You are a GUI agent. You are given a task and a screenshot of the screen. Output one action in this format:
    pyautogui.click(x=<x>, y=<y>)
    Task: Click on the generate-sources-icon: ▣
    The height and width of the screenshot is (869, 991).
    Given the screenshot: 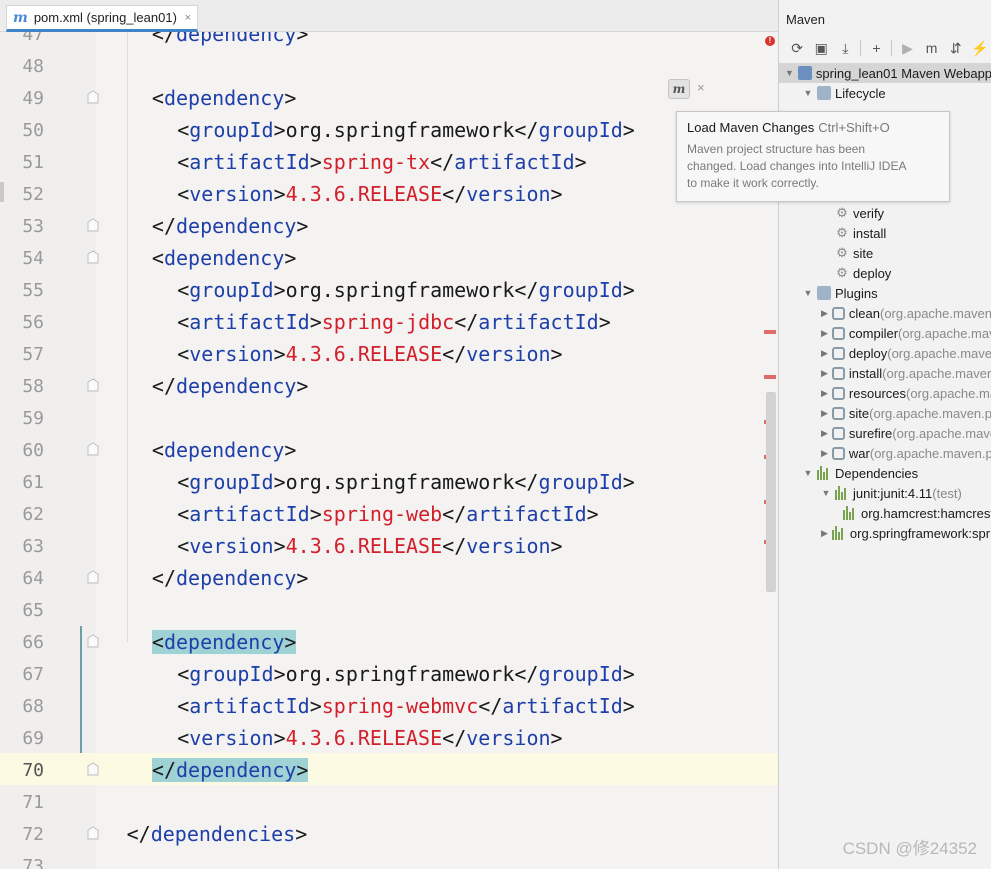 What is the action you would take?
    pyautogui.click(x=821, y=48)
    